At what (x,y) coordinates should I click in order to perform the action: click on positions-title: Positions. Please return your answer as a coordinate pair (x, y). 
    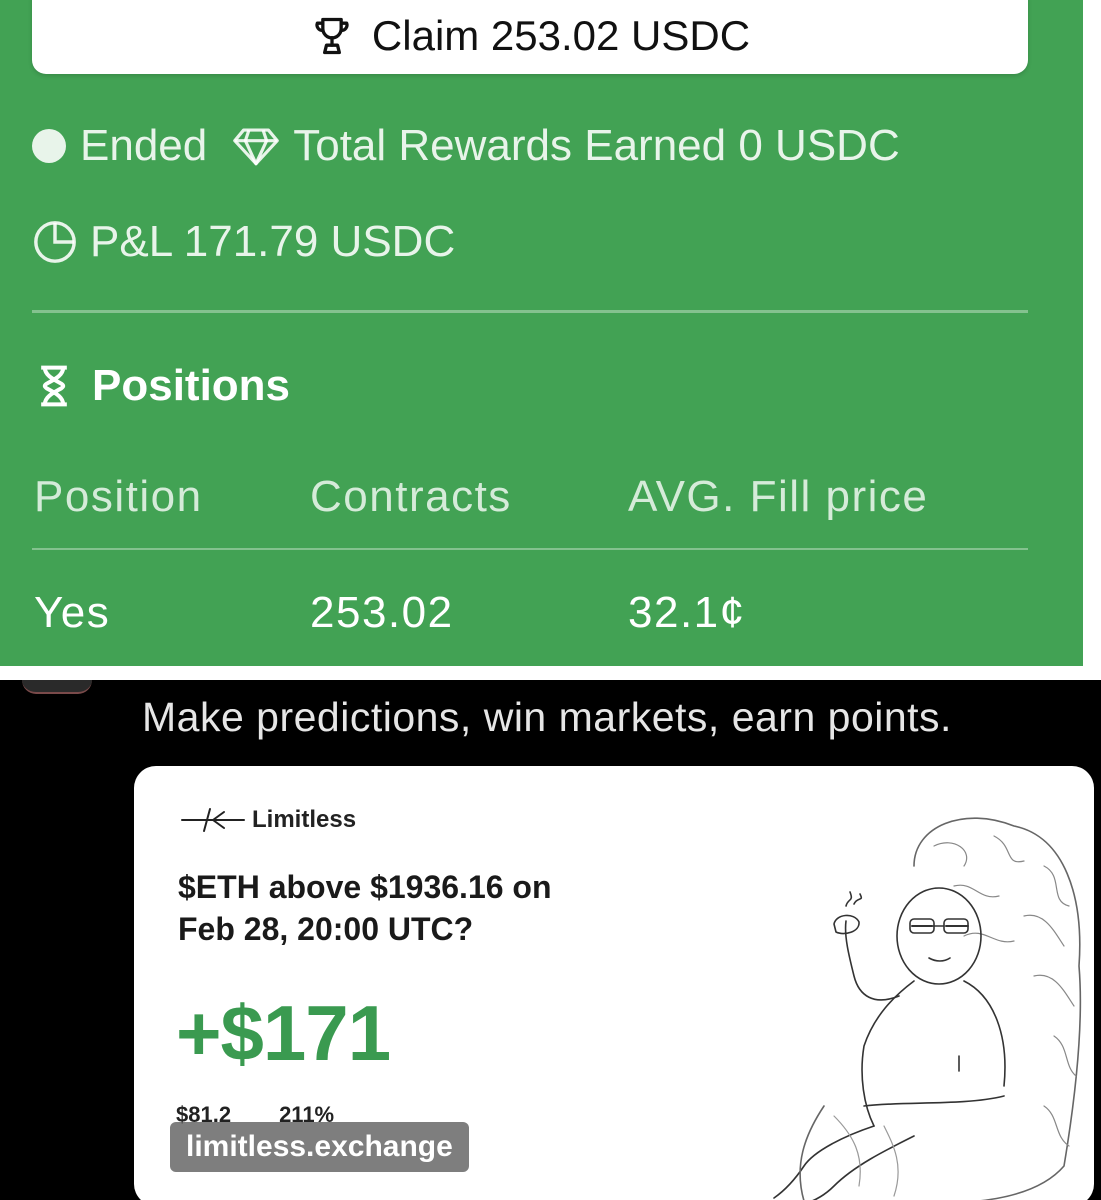
    Looking at the image, I should click on (191, 385).